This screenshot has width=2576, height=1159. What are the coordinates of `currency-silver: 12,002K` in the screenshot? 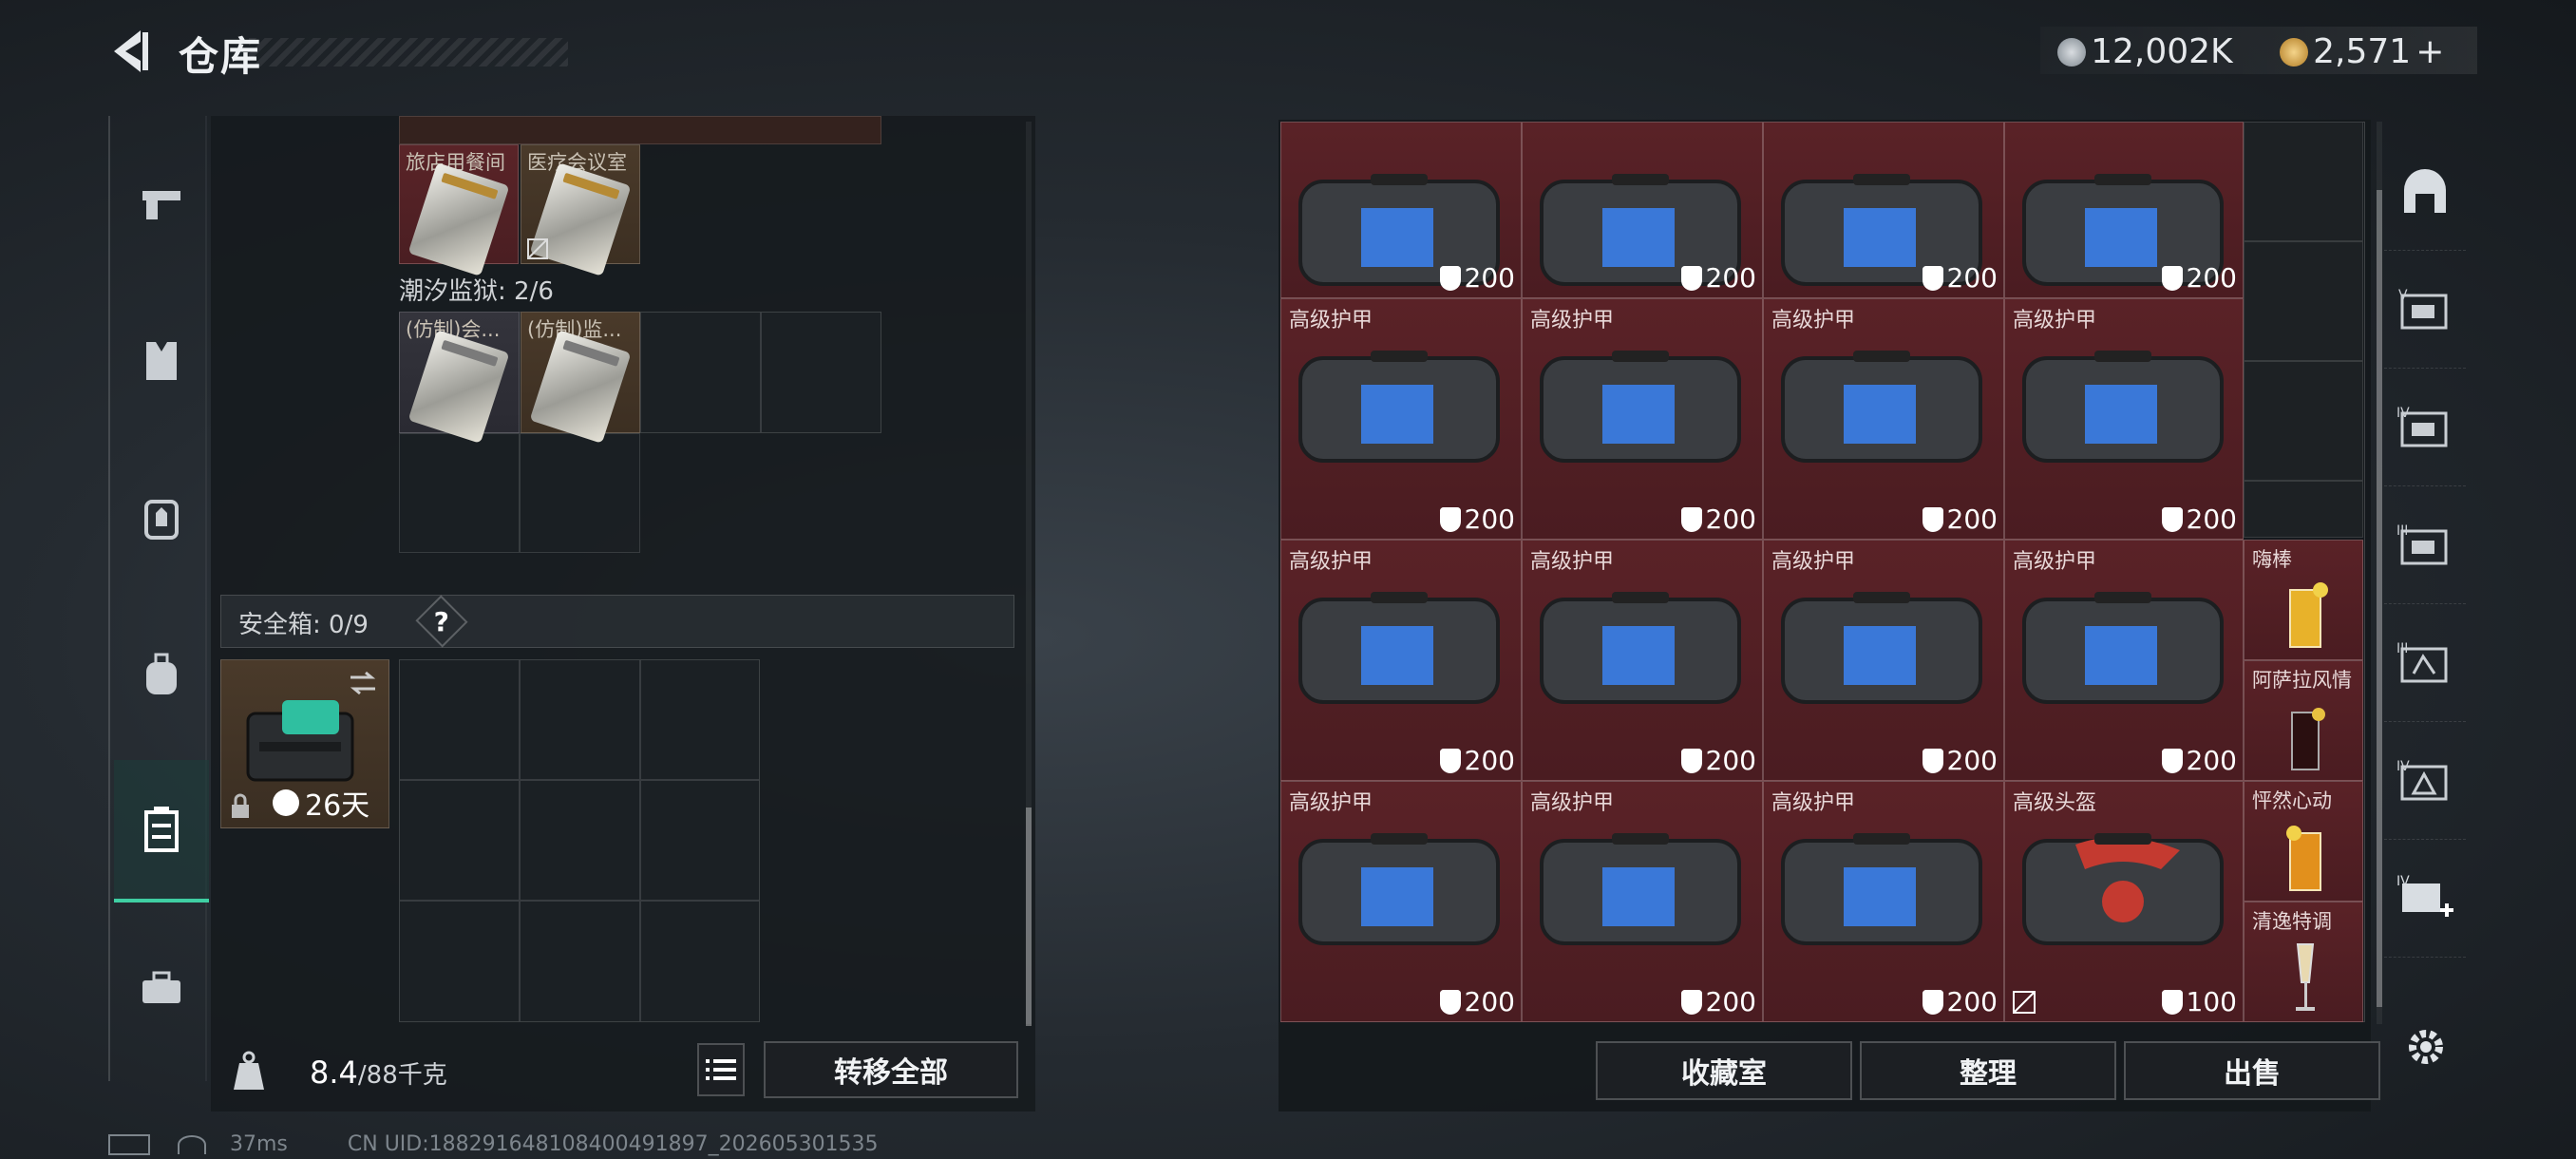 It's located at (2145, 51).